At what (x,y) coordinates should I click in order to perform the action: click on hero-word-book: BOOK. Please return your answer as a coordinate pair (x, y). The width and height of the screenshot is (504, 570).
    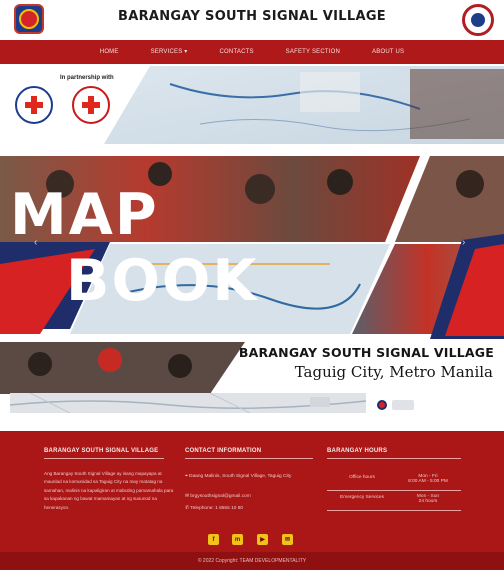
    Looking at the image, I should click on (162, 281).